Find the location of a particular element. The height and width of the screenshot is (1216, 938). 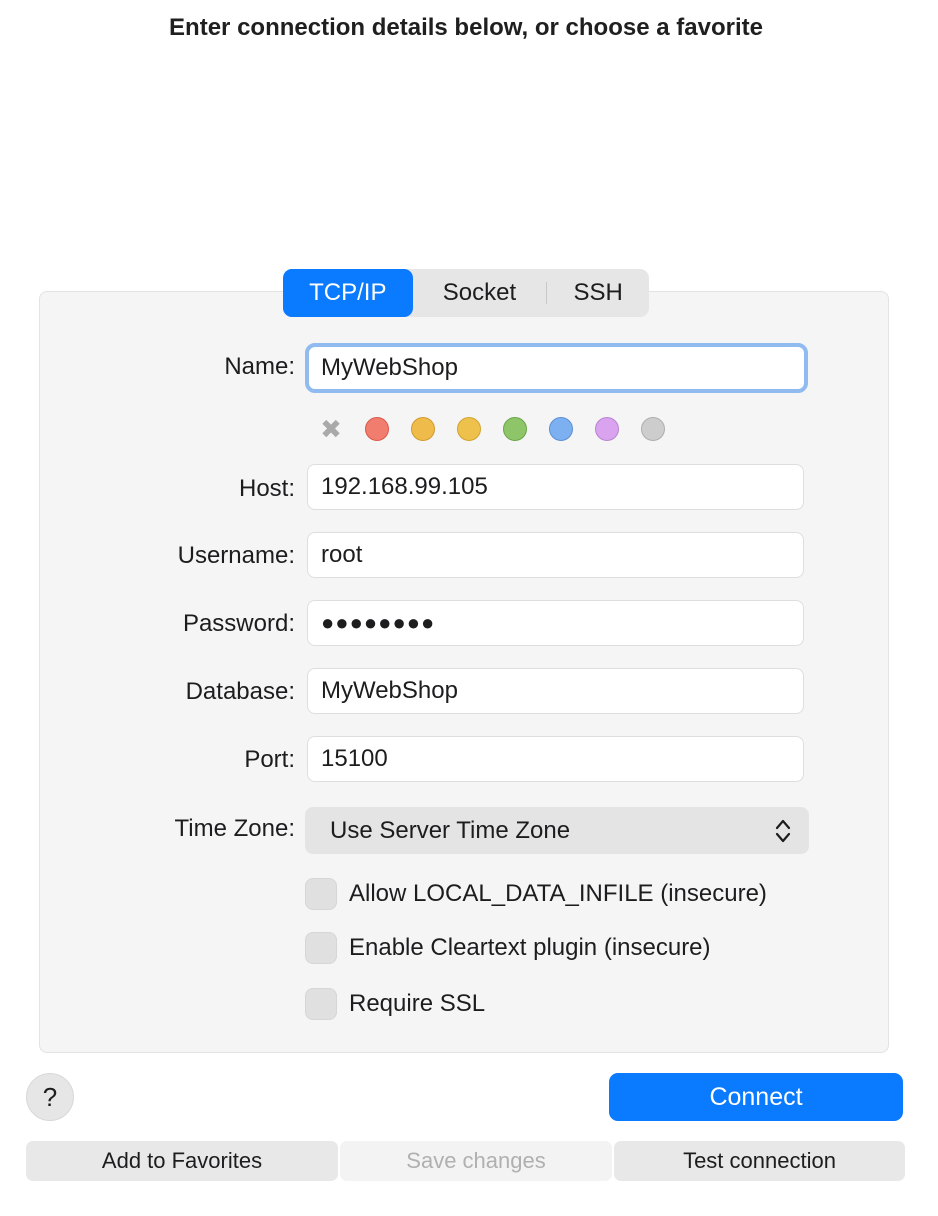

local-infile-label: Allow LOCAL_DATA_INFILE (insecure) is located at coordinates (558, 893).